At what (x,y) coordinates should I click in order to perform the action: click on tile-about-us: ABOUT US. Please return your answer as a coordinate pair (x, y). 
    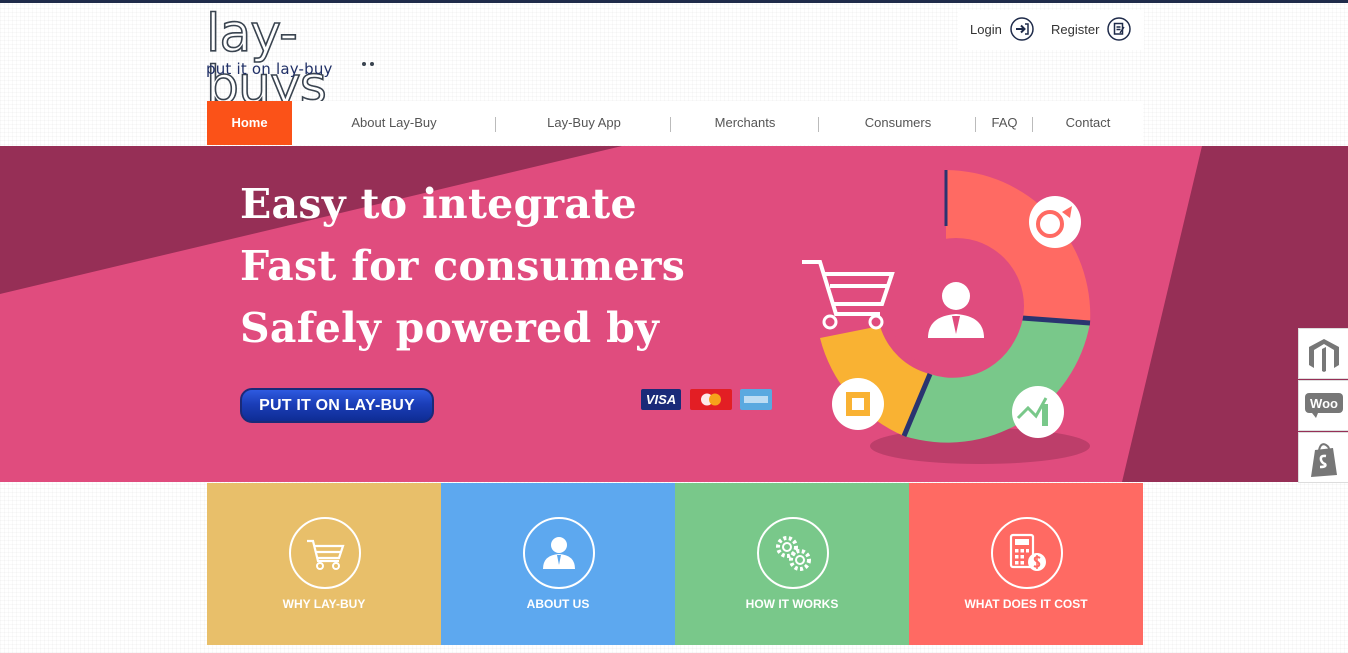
    Looking at the image, I should click on (558, 564).